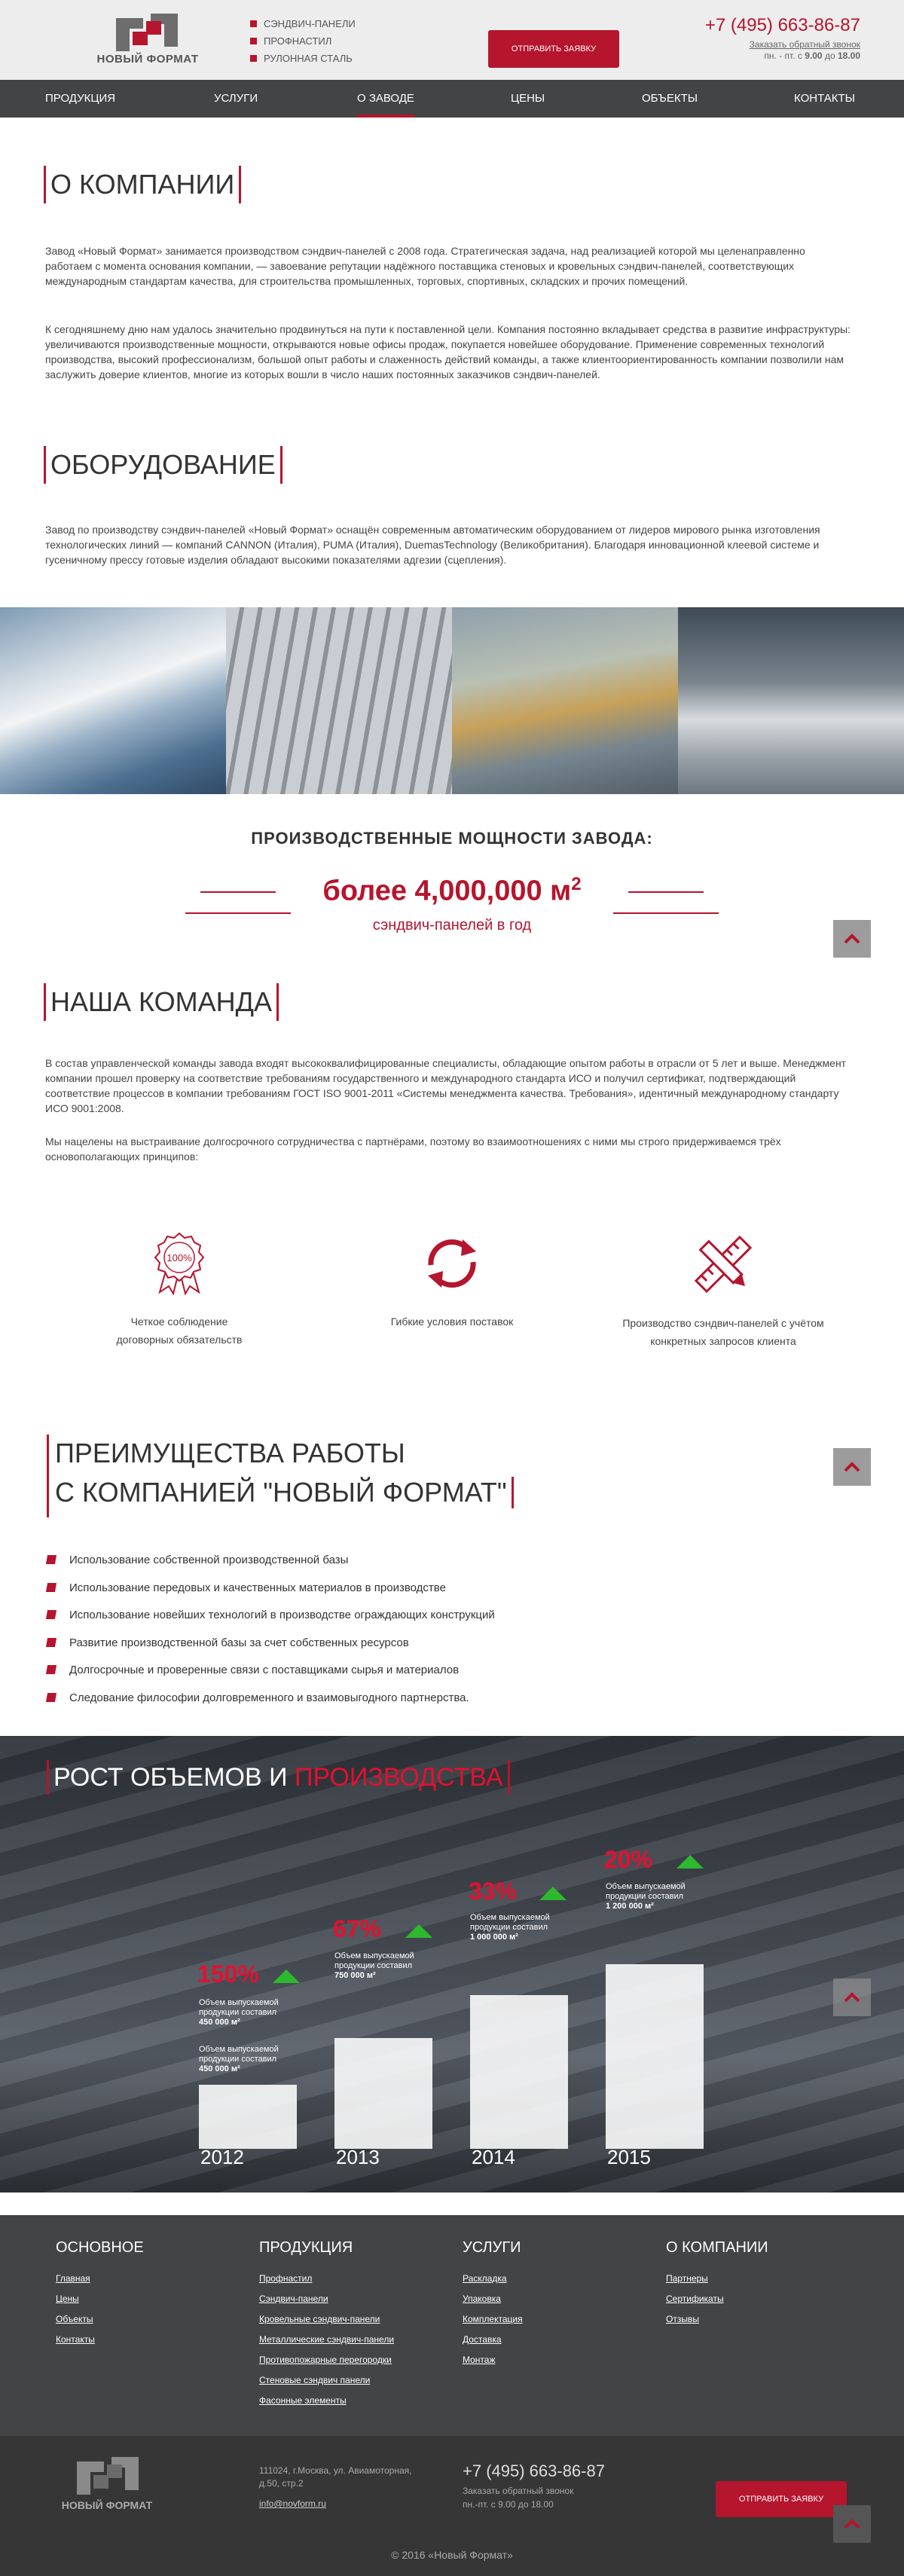  What do you see at coordinates (163, 465) in the screenshot?
I see `equipment-title: ОБОРУДОВАНИЕ` at bounding box center [163, 465].